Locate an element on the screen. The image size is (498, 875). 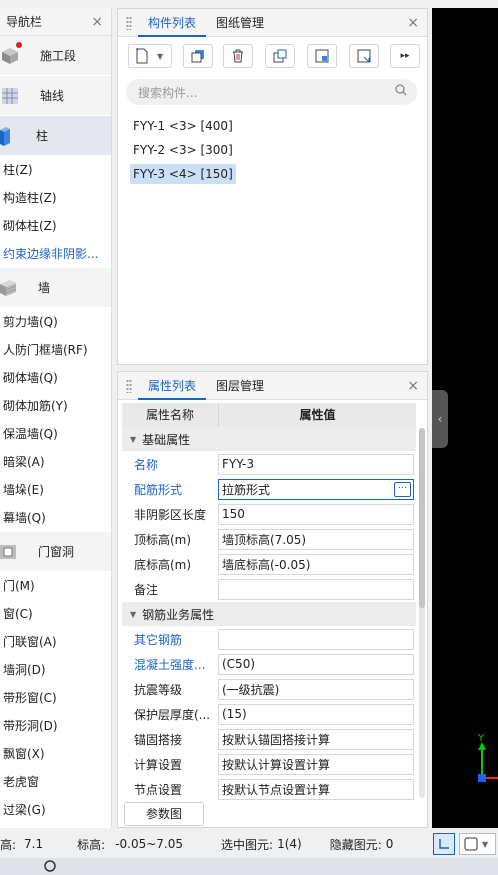
property-value-input: (15) is located at coordinates (316, 714).